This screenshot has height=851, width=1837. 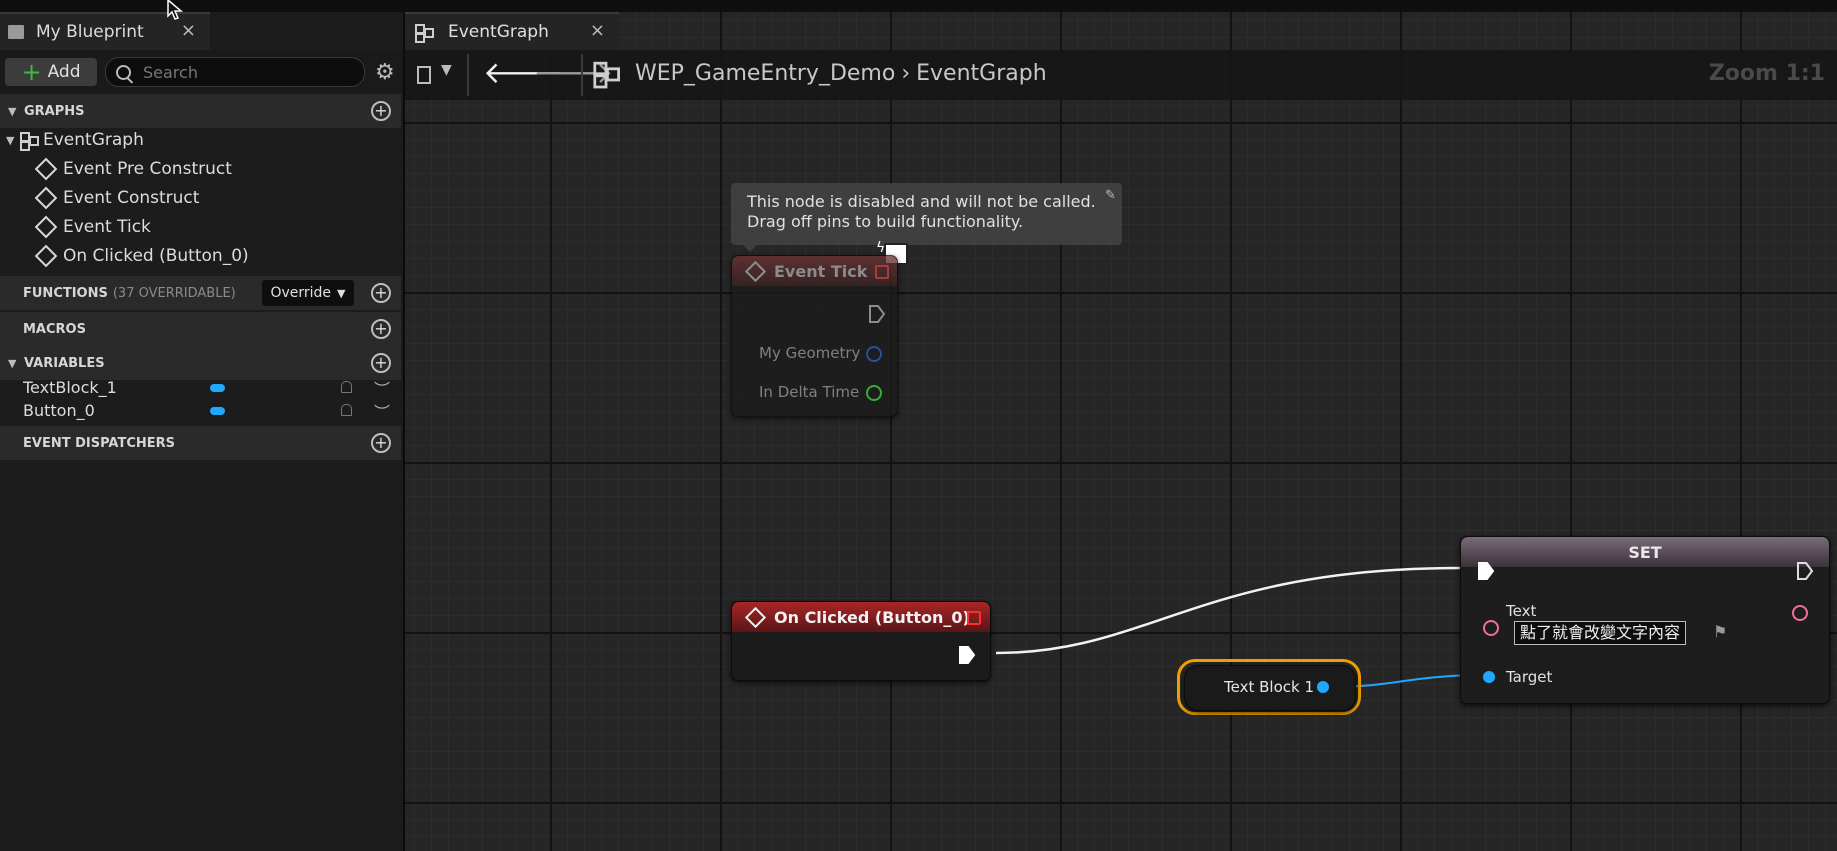 What do you see at coordinates (1800, 613) in the screenshot?
I see `text-out-pin` at bounding box center [1800, 613].